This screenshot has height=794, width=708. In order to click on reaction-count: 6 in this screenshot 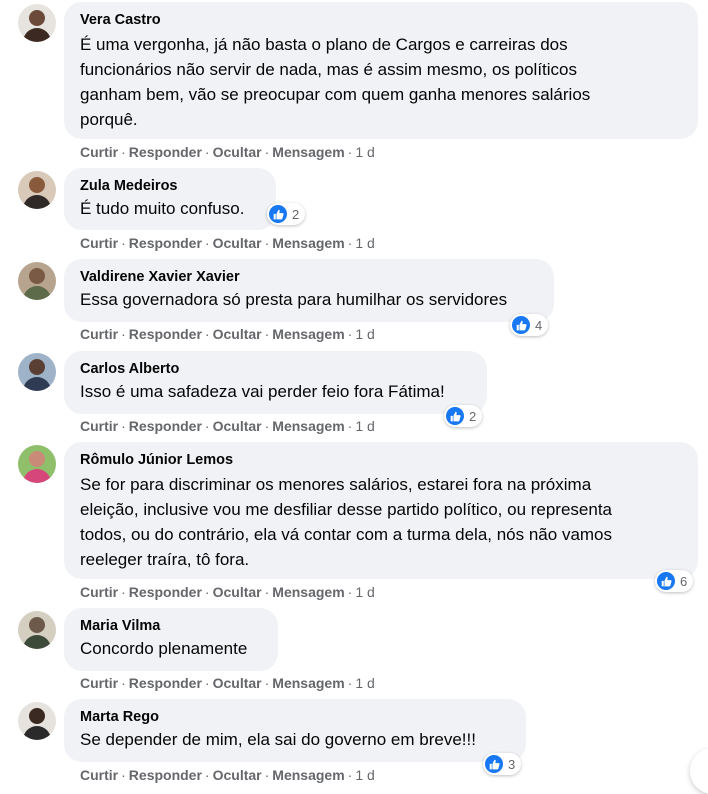, I will do `click(674, 581)`.